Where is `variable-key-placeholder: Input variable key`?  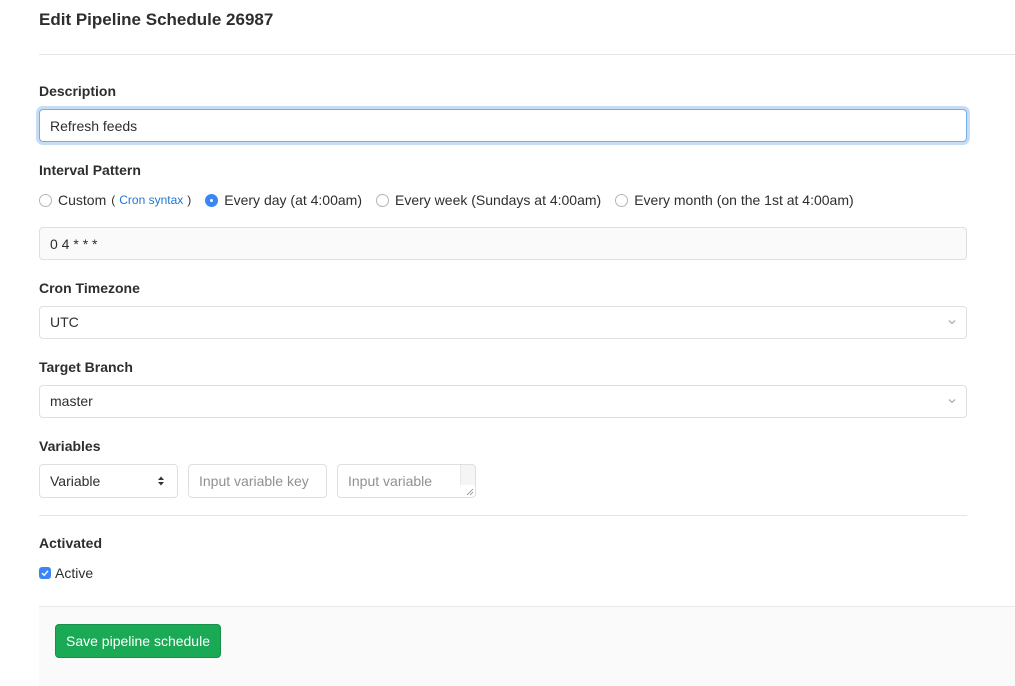
variable-key-placeholder: Input variable key is located at coordinates (254, 481).